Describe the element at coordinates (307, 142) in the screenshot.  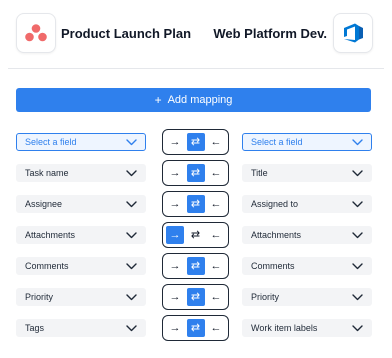
I see `right-field-select: Select a field` at that location.